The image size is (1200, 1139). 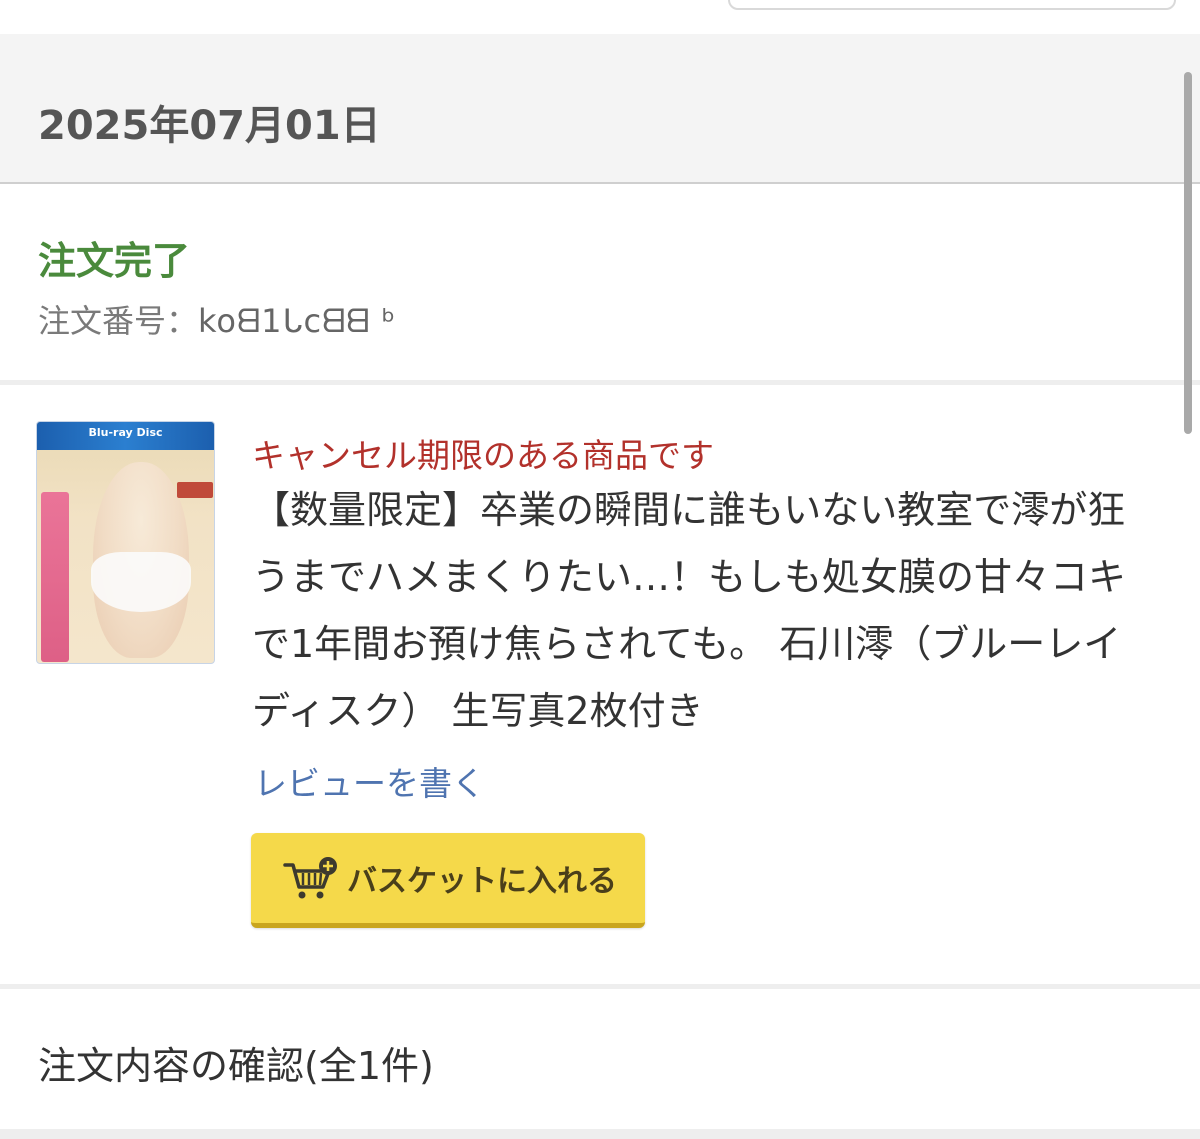 What do you see at coordinates (209, 126) in the screenshot?
I see `order-date: 2025年07月01日` at bounding box center [209, 126].